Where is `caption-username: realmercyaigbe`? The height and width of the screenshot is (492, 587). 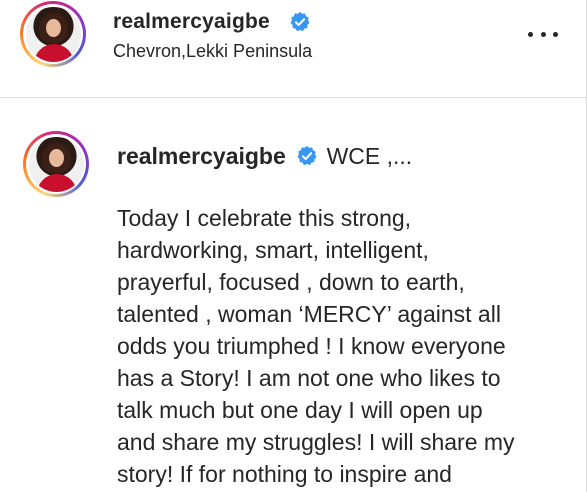
caption-username: realmercyaigbe is located at coordinates (201, 156).